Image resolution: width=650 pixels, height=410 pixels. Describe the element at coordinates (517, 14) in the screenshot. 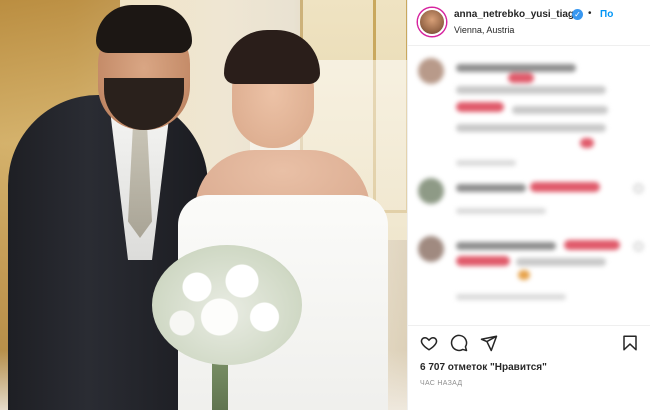

I see `username-link: anna_netrebko_yusi_tiago` at that location.